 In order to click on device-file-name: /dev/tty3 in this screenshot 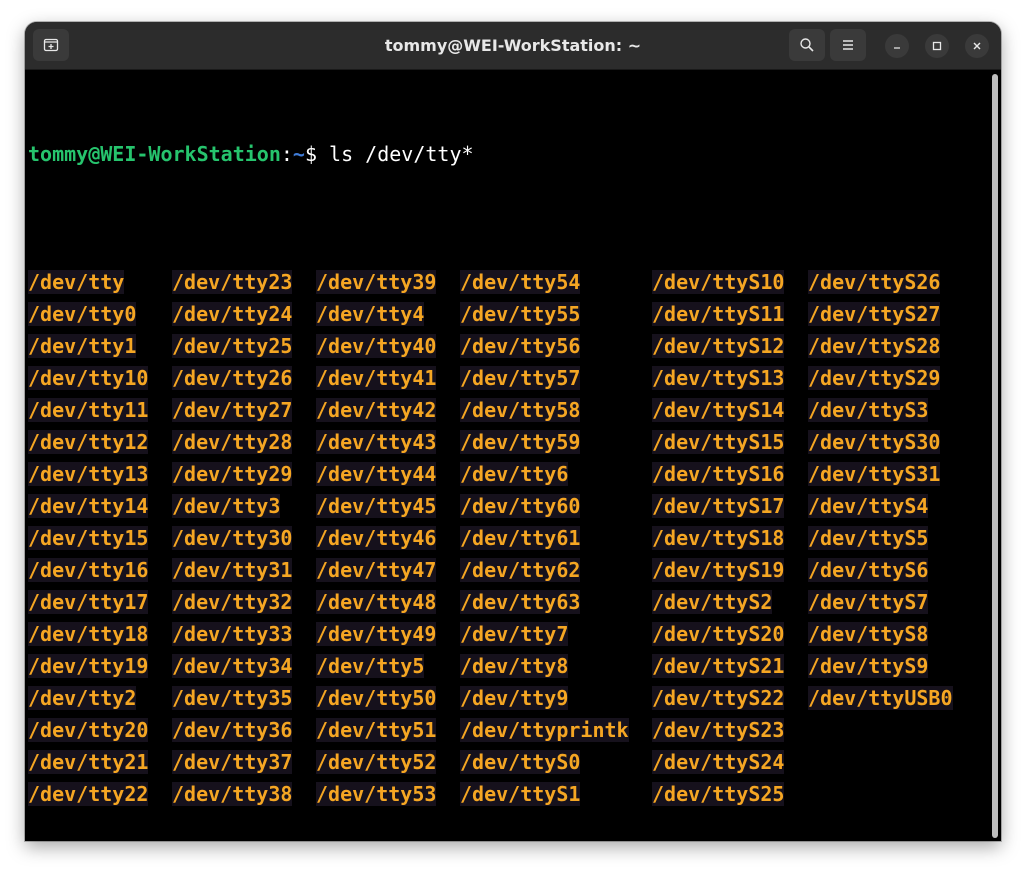, I will do `click(226, 506)`.